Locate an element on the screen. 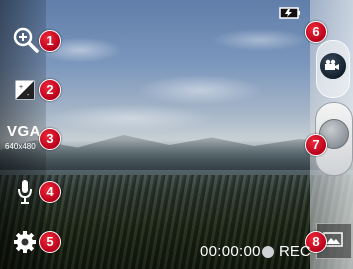 Image resolution: width=353 pixels, height=269 pixels. brightness-icon: + - is located at coordinates (25, 90).